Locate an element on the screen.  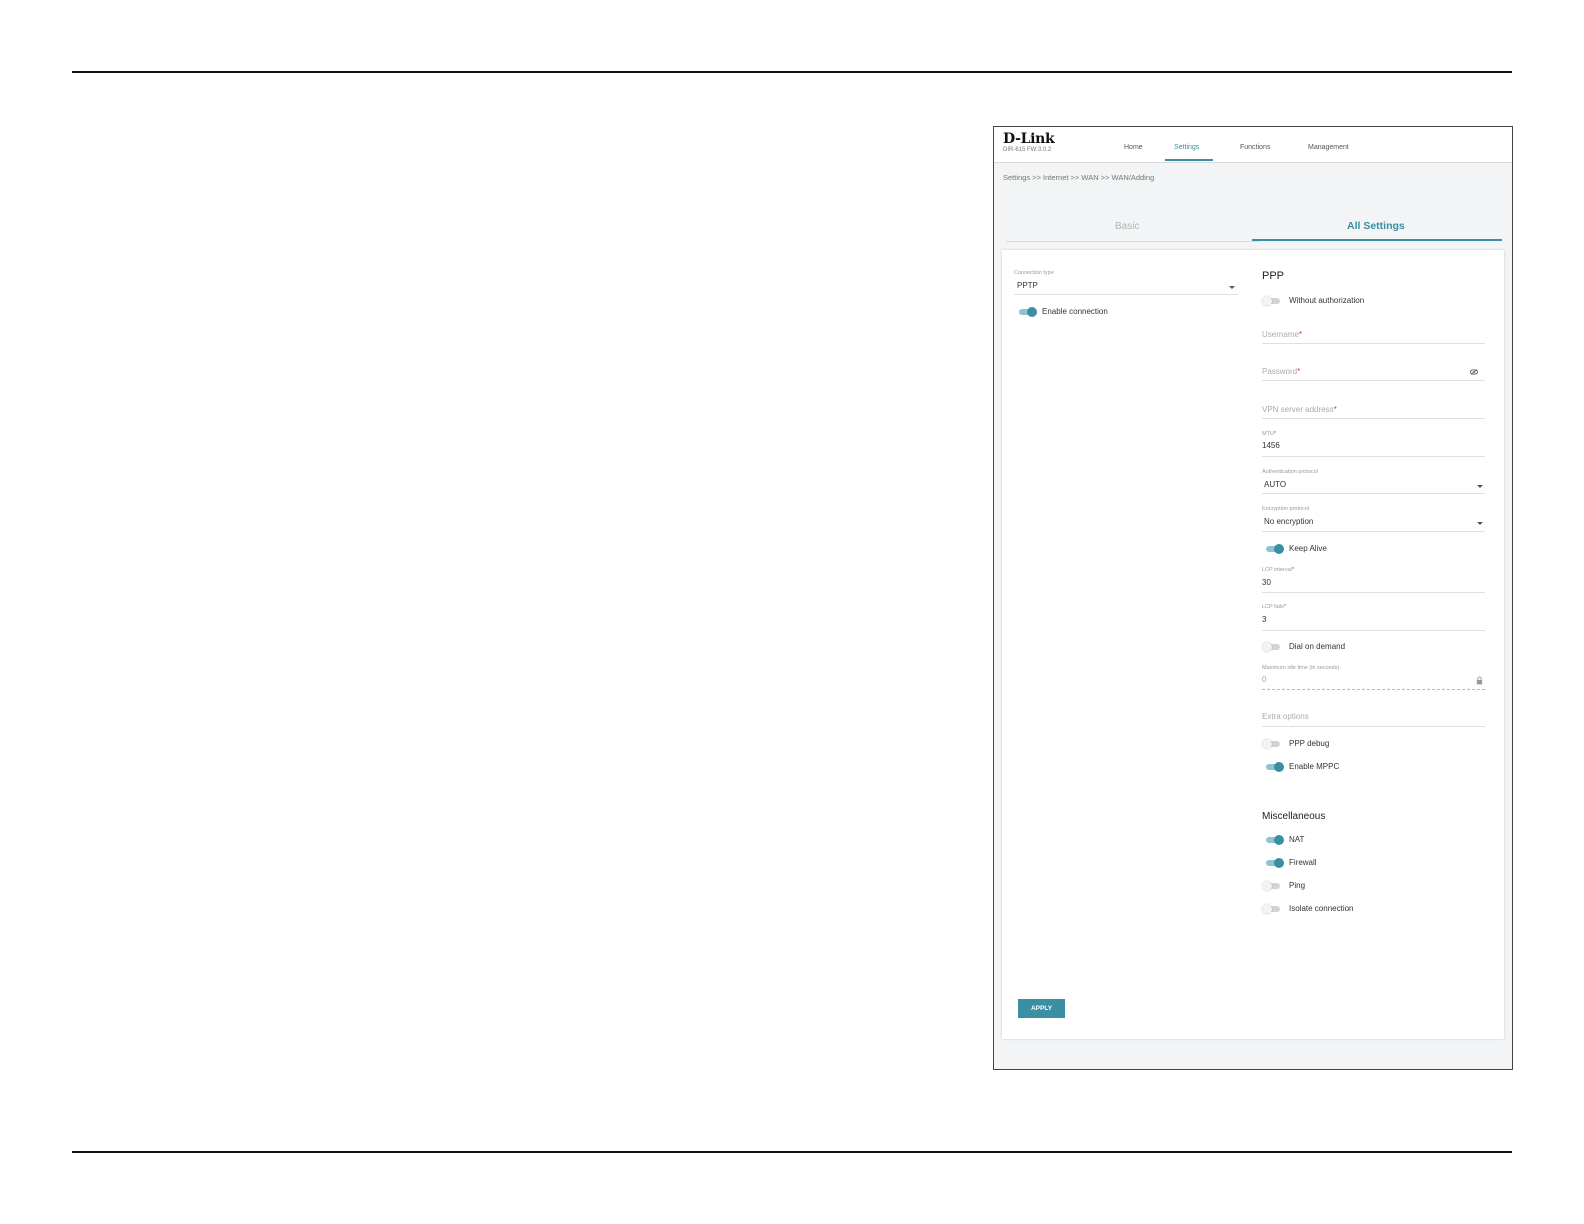
auth-protocol-underline is located at coordinates (1373, 493).